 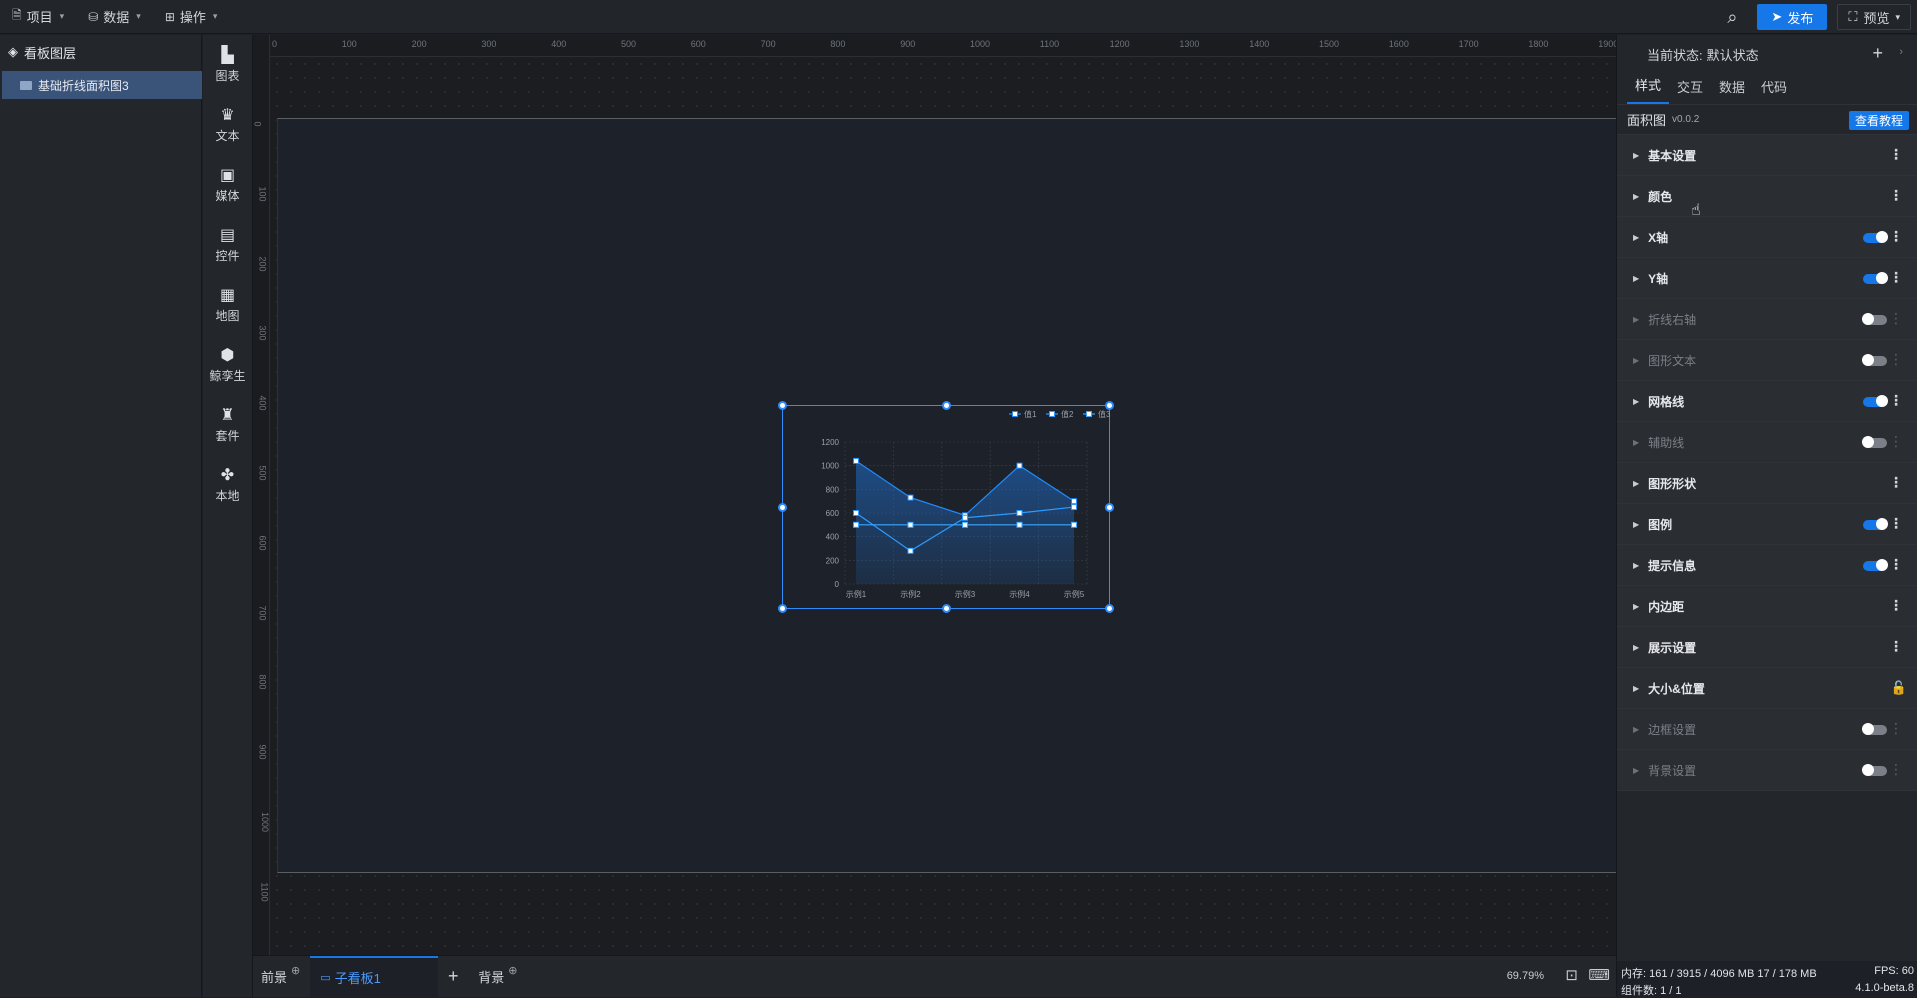 What do you see at coordinates (1732, 17) in the screenshot?
I see `search-icon: ⌕` at bounding box center [1732, 17].